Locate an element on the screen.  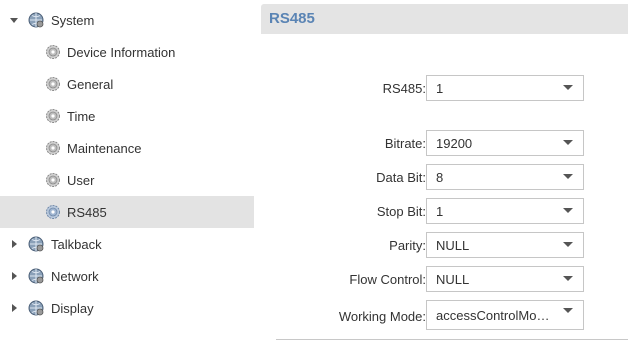
sidebar-item-general: General is located at coordinates (127, 84).